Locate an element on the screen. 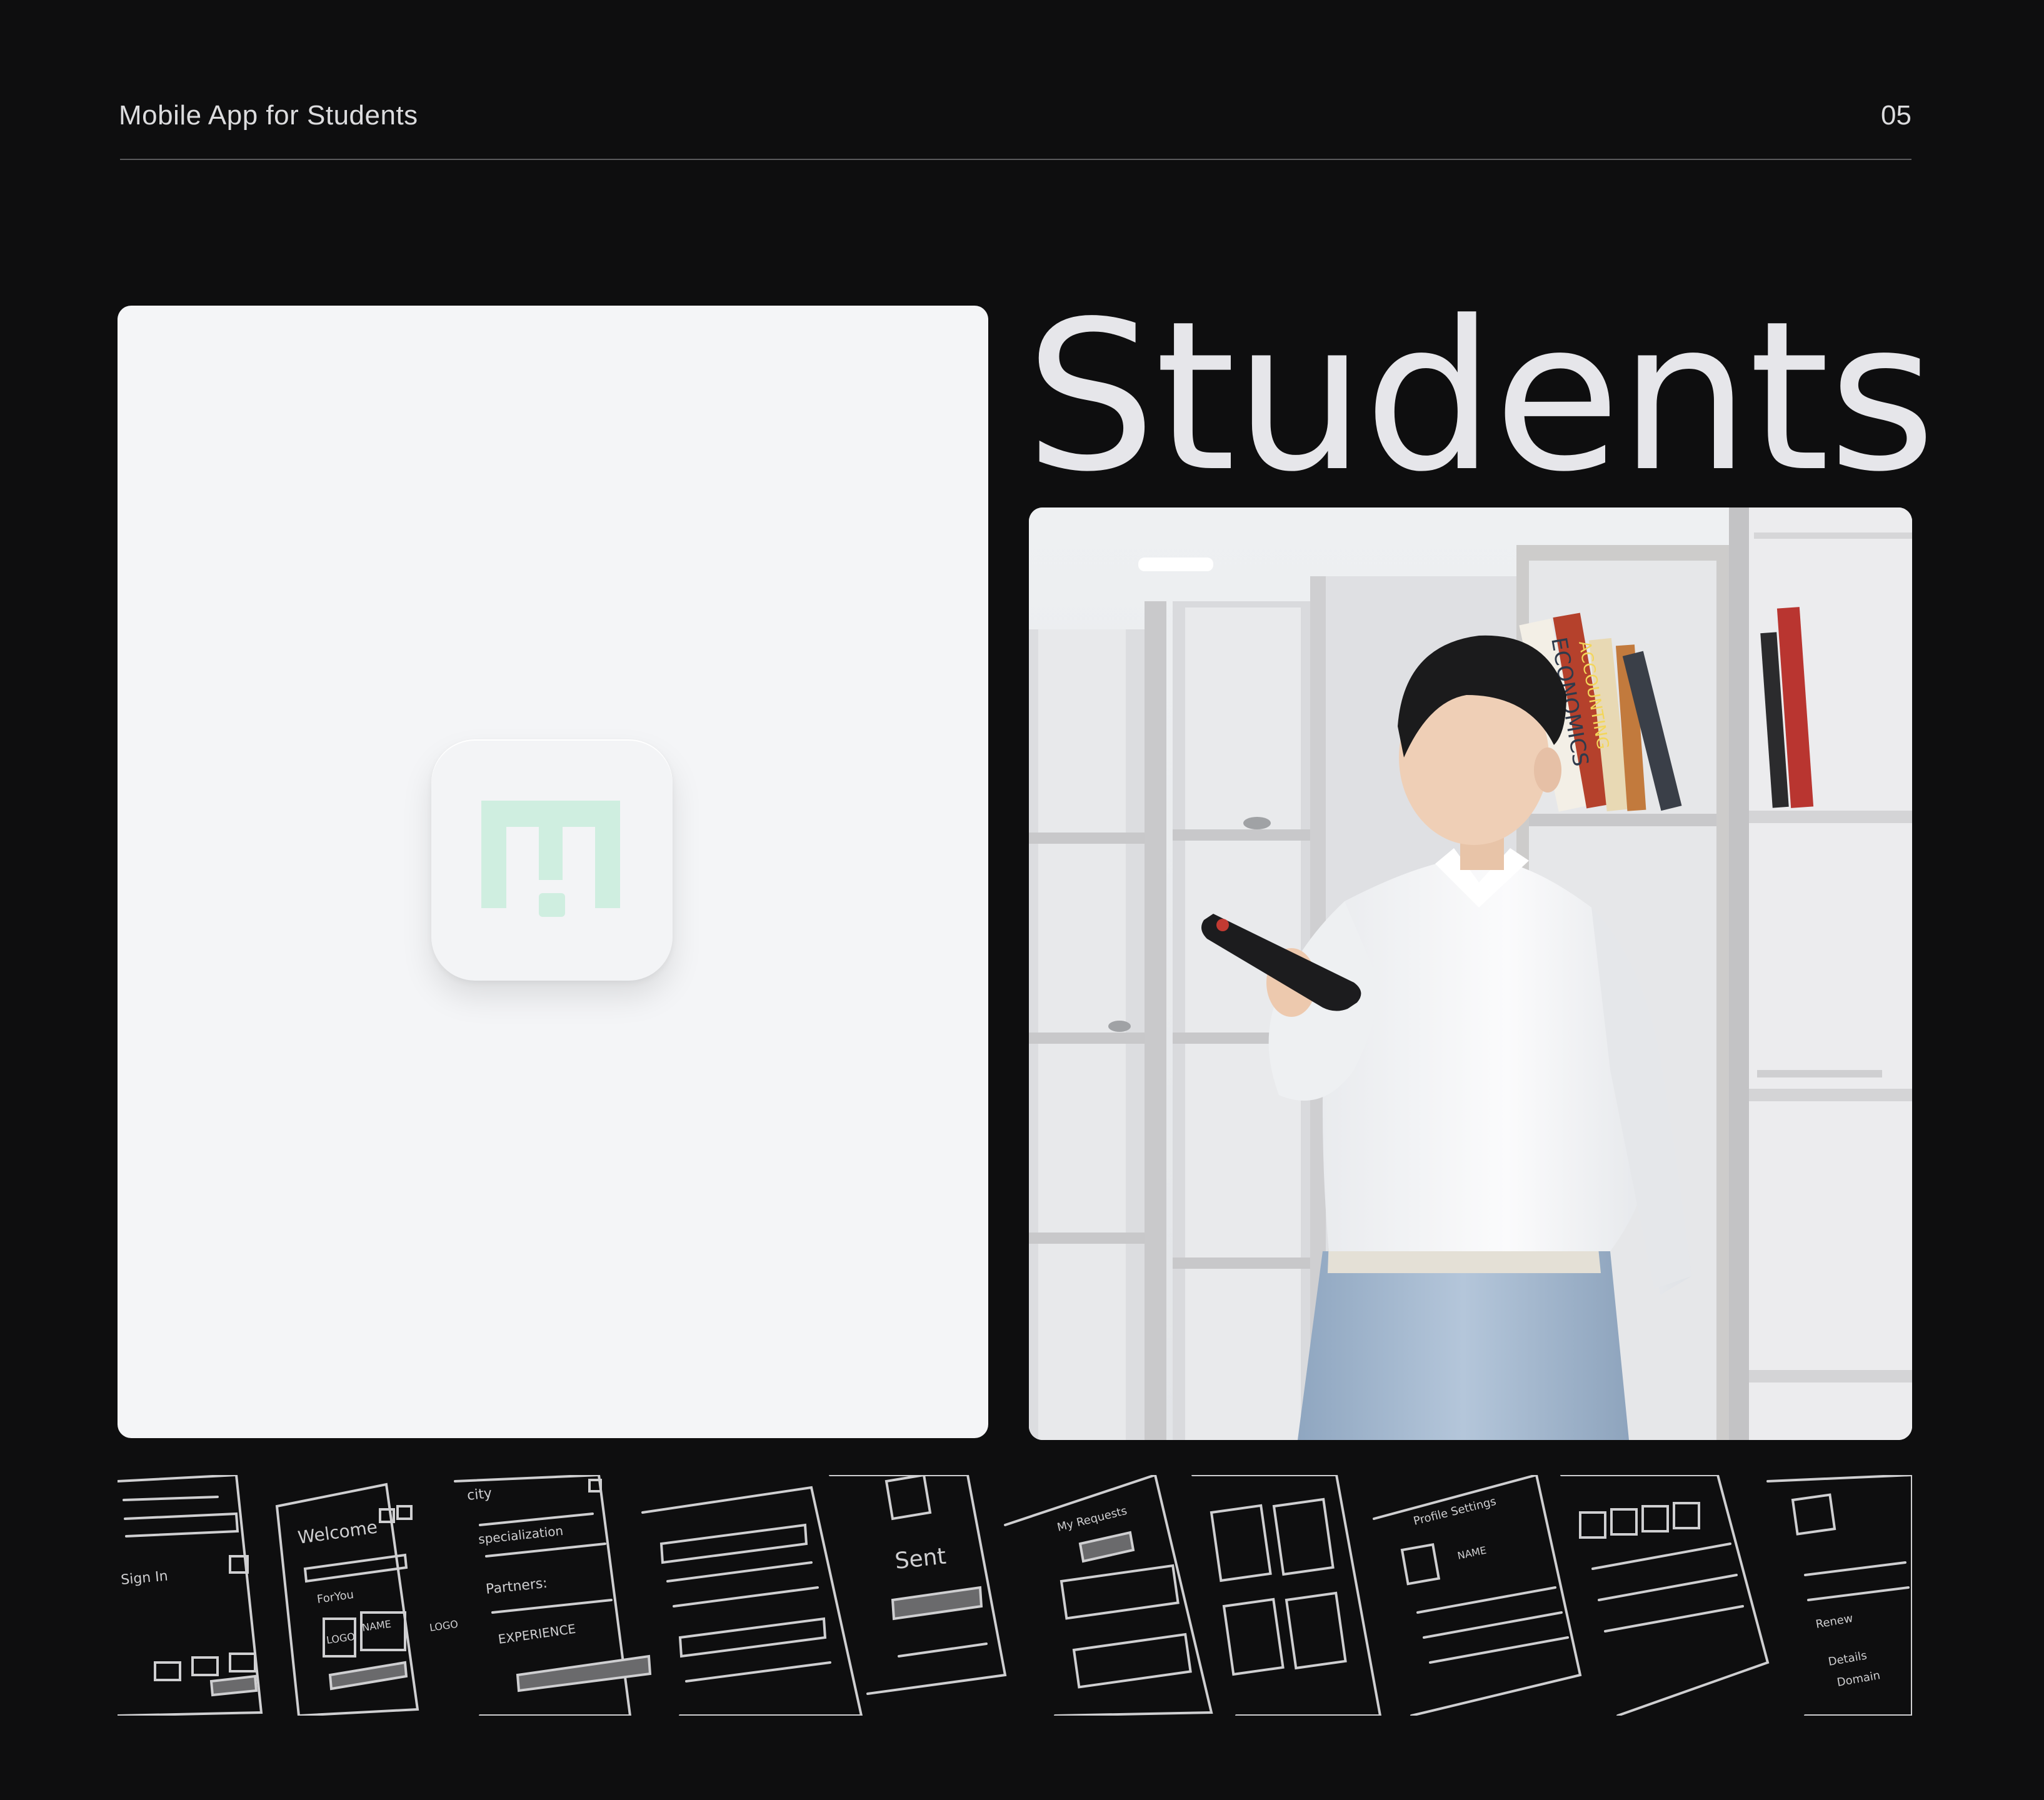  sketch-sign-in is located at coordinates (190, 1595).